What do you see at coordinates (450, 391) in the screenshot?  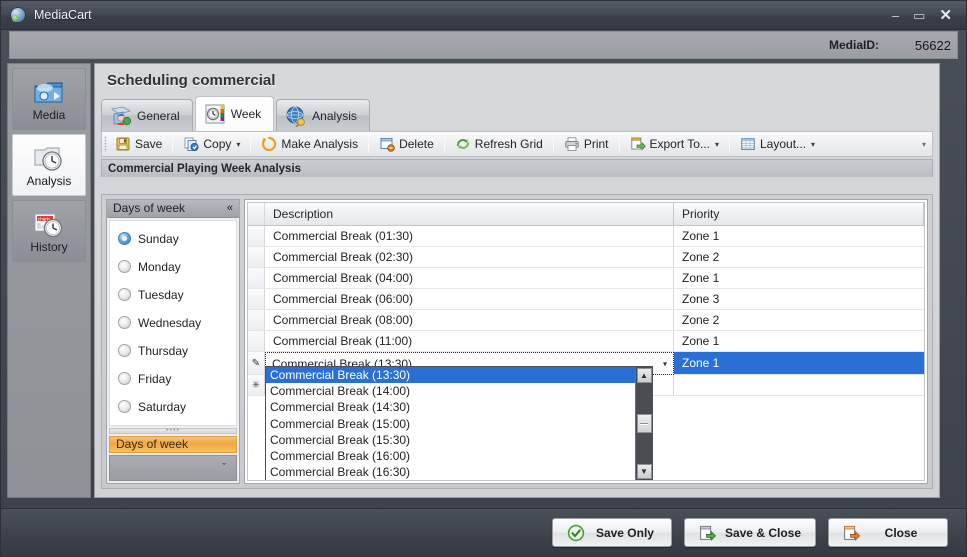 I see `dropdown-option: Commercial Break (14:00)` at bounding box center [450, 391].